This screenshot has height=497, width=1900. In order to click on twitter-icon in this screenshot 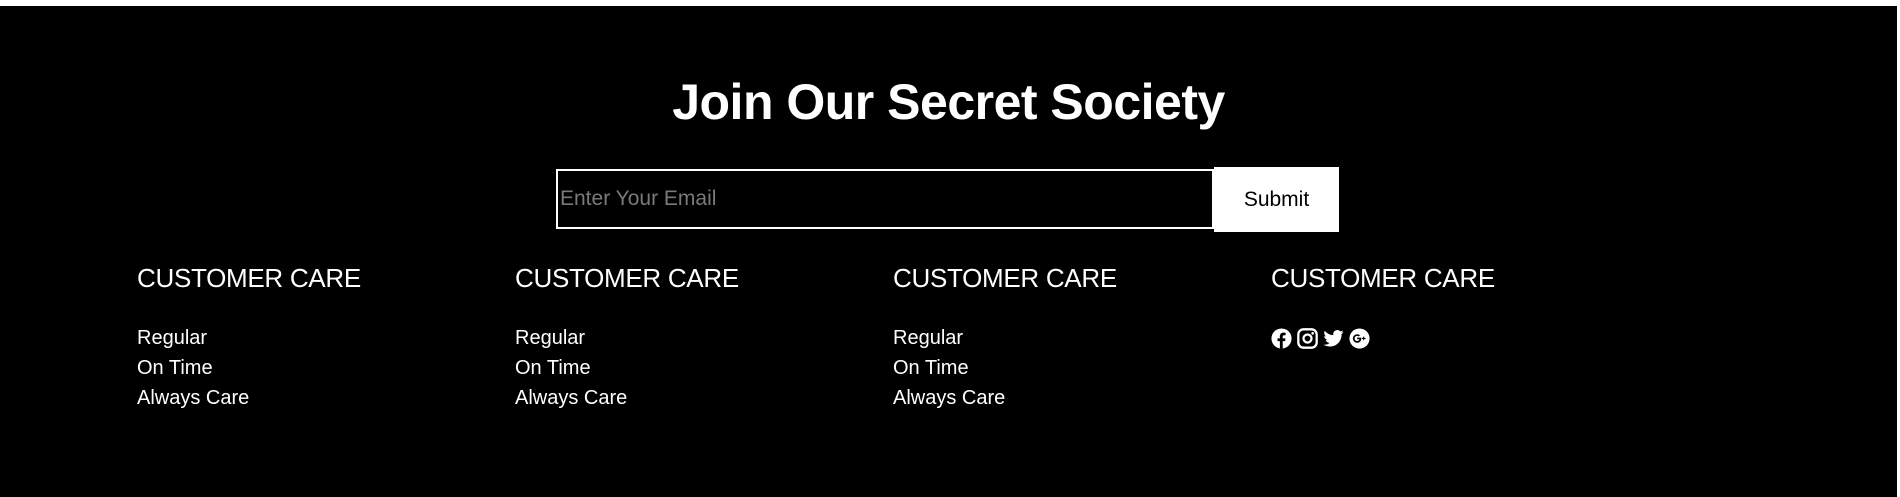, I will do `click(1333, 338)`.